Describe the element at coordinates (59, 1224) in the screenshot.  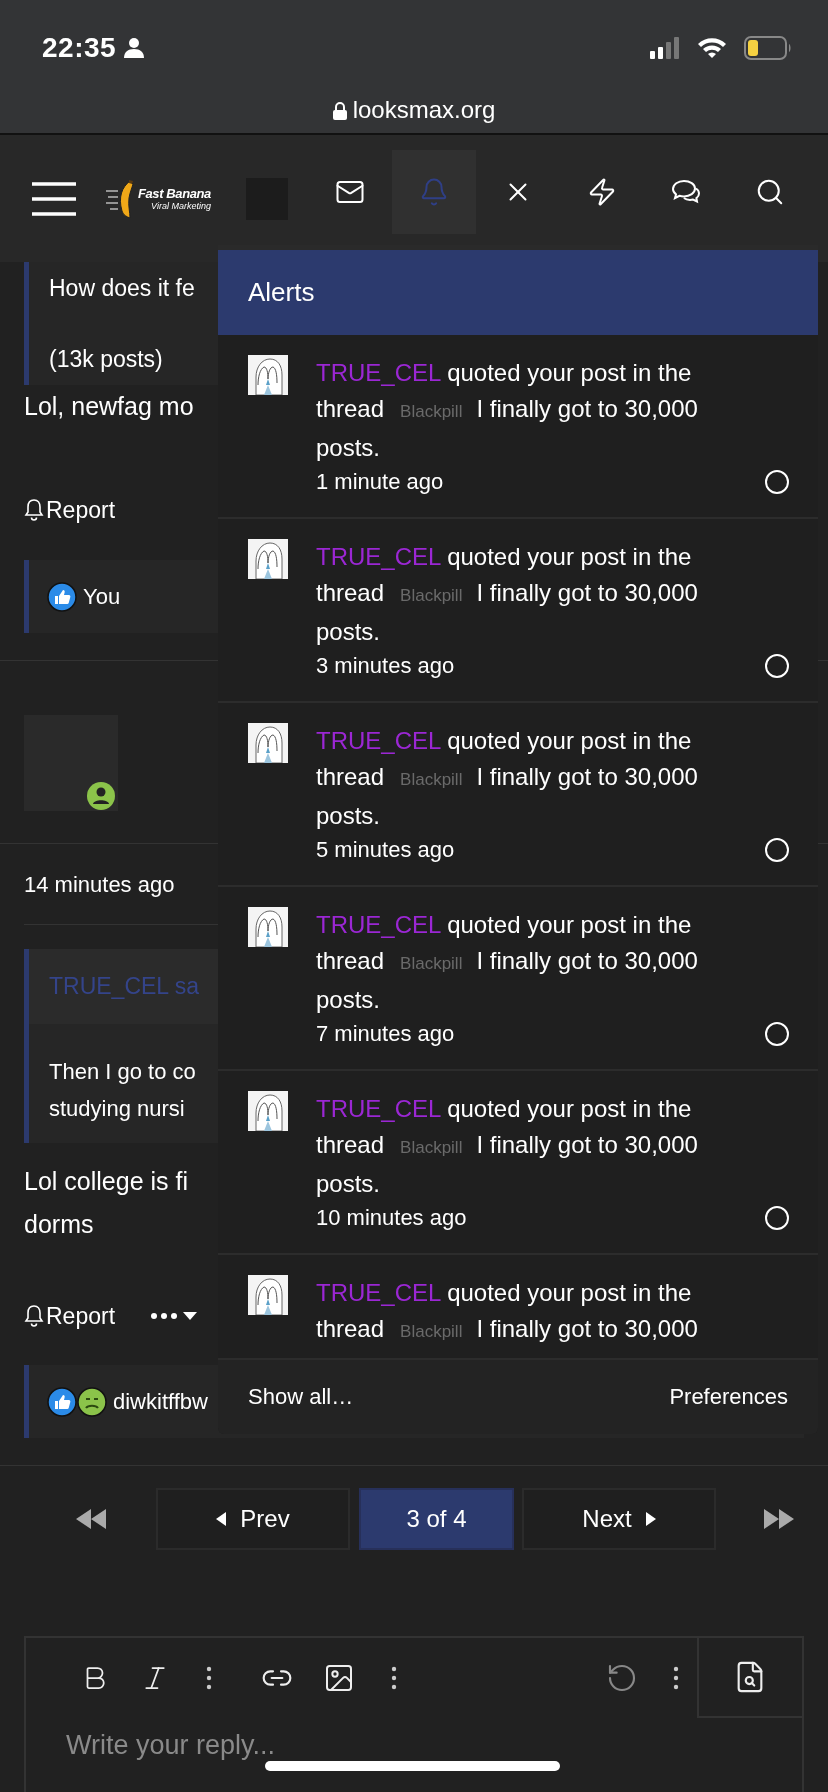
I see `message-text: dorms` at that location.